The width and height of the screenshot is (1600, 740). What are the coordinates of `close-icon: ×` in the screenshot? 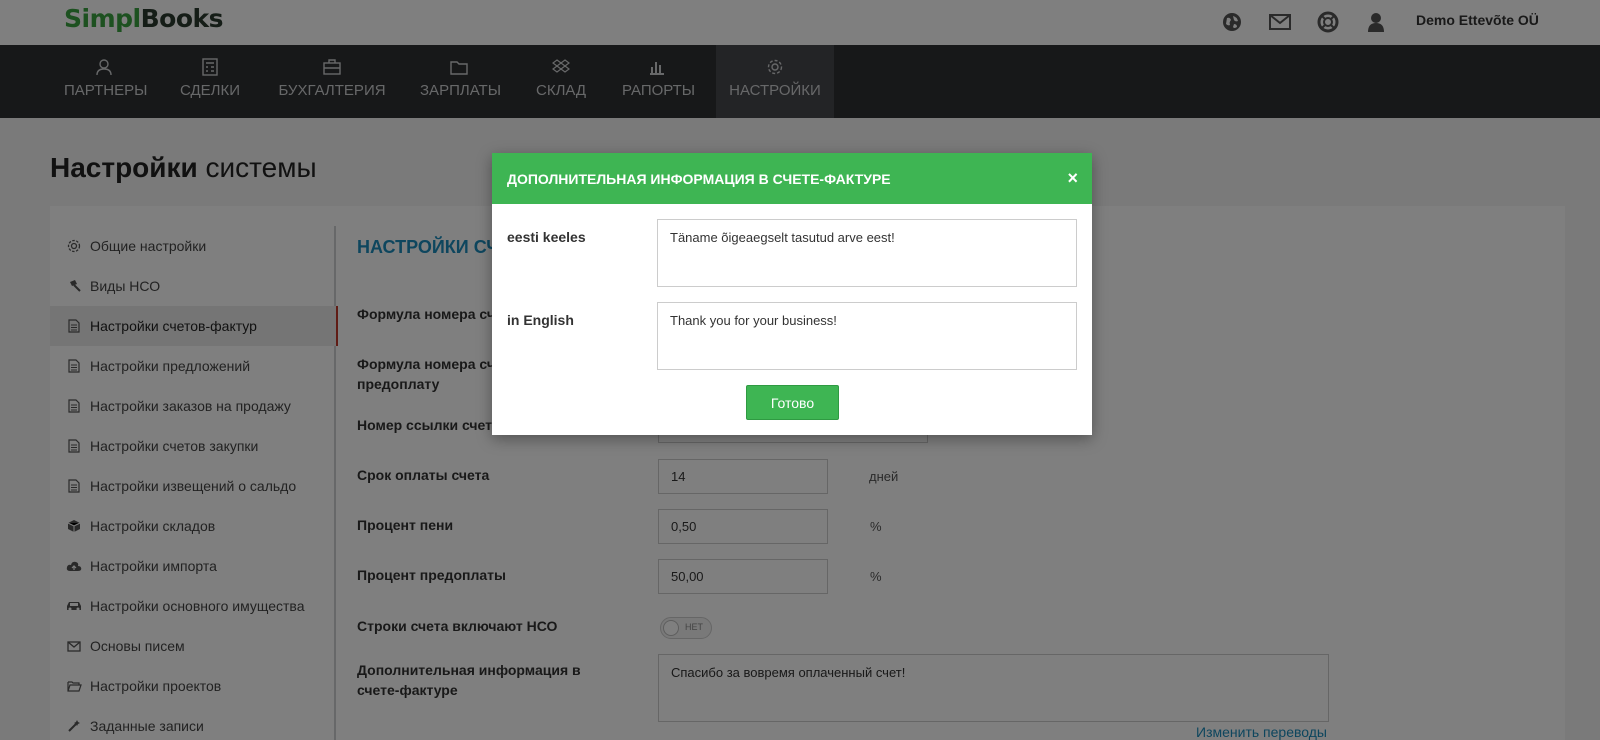 It's located at (1072, 178).